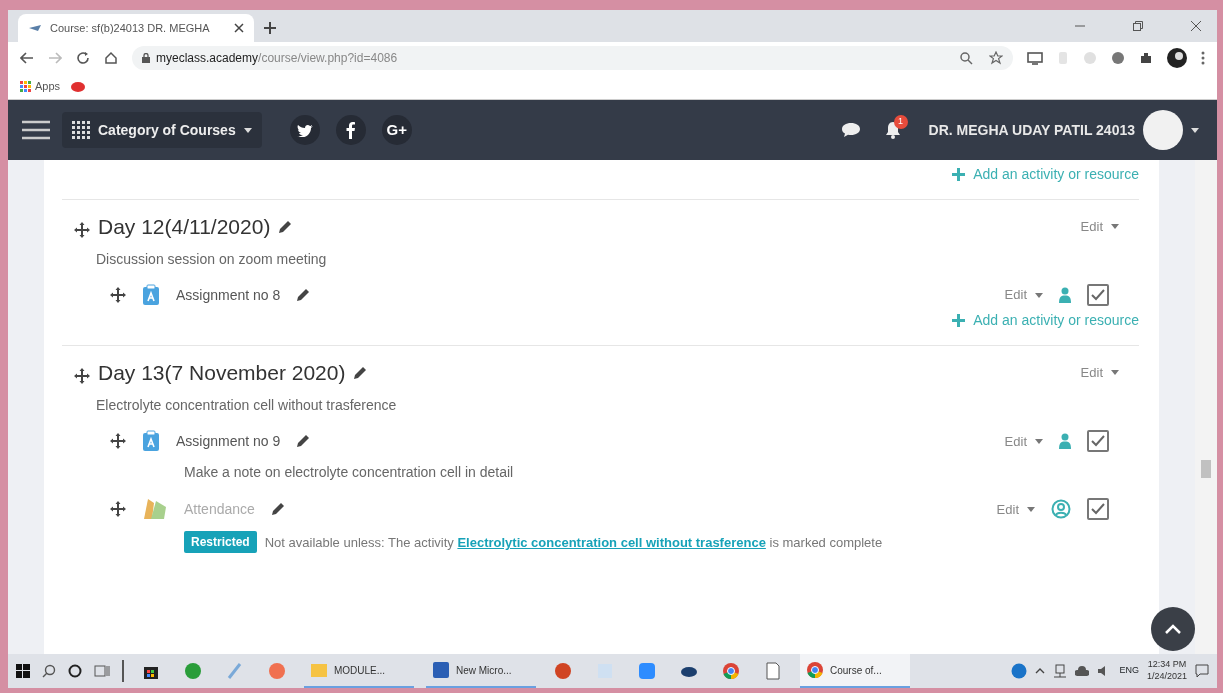 This screenshot has height=693, width=1223. I want to click on restricted-badge: Restricted, so click(220, 542).